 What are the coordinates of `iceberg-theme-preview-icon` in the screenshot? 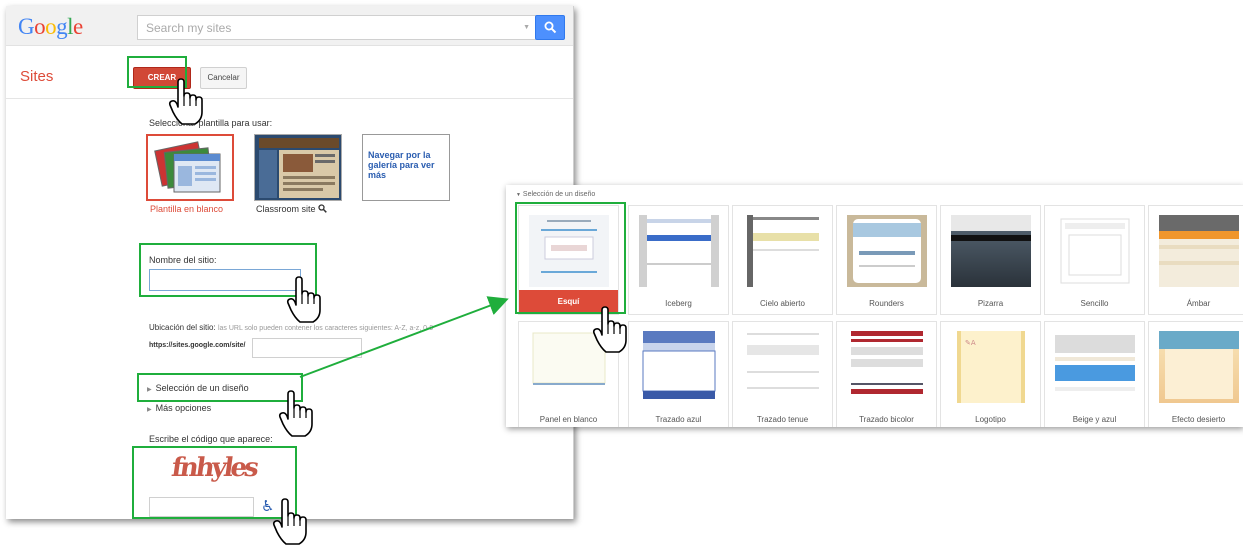 It's located at (679, 251).